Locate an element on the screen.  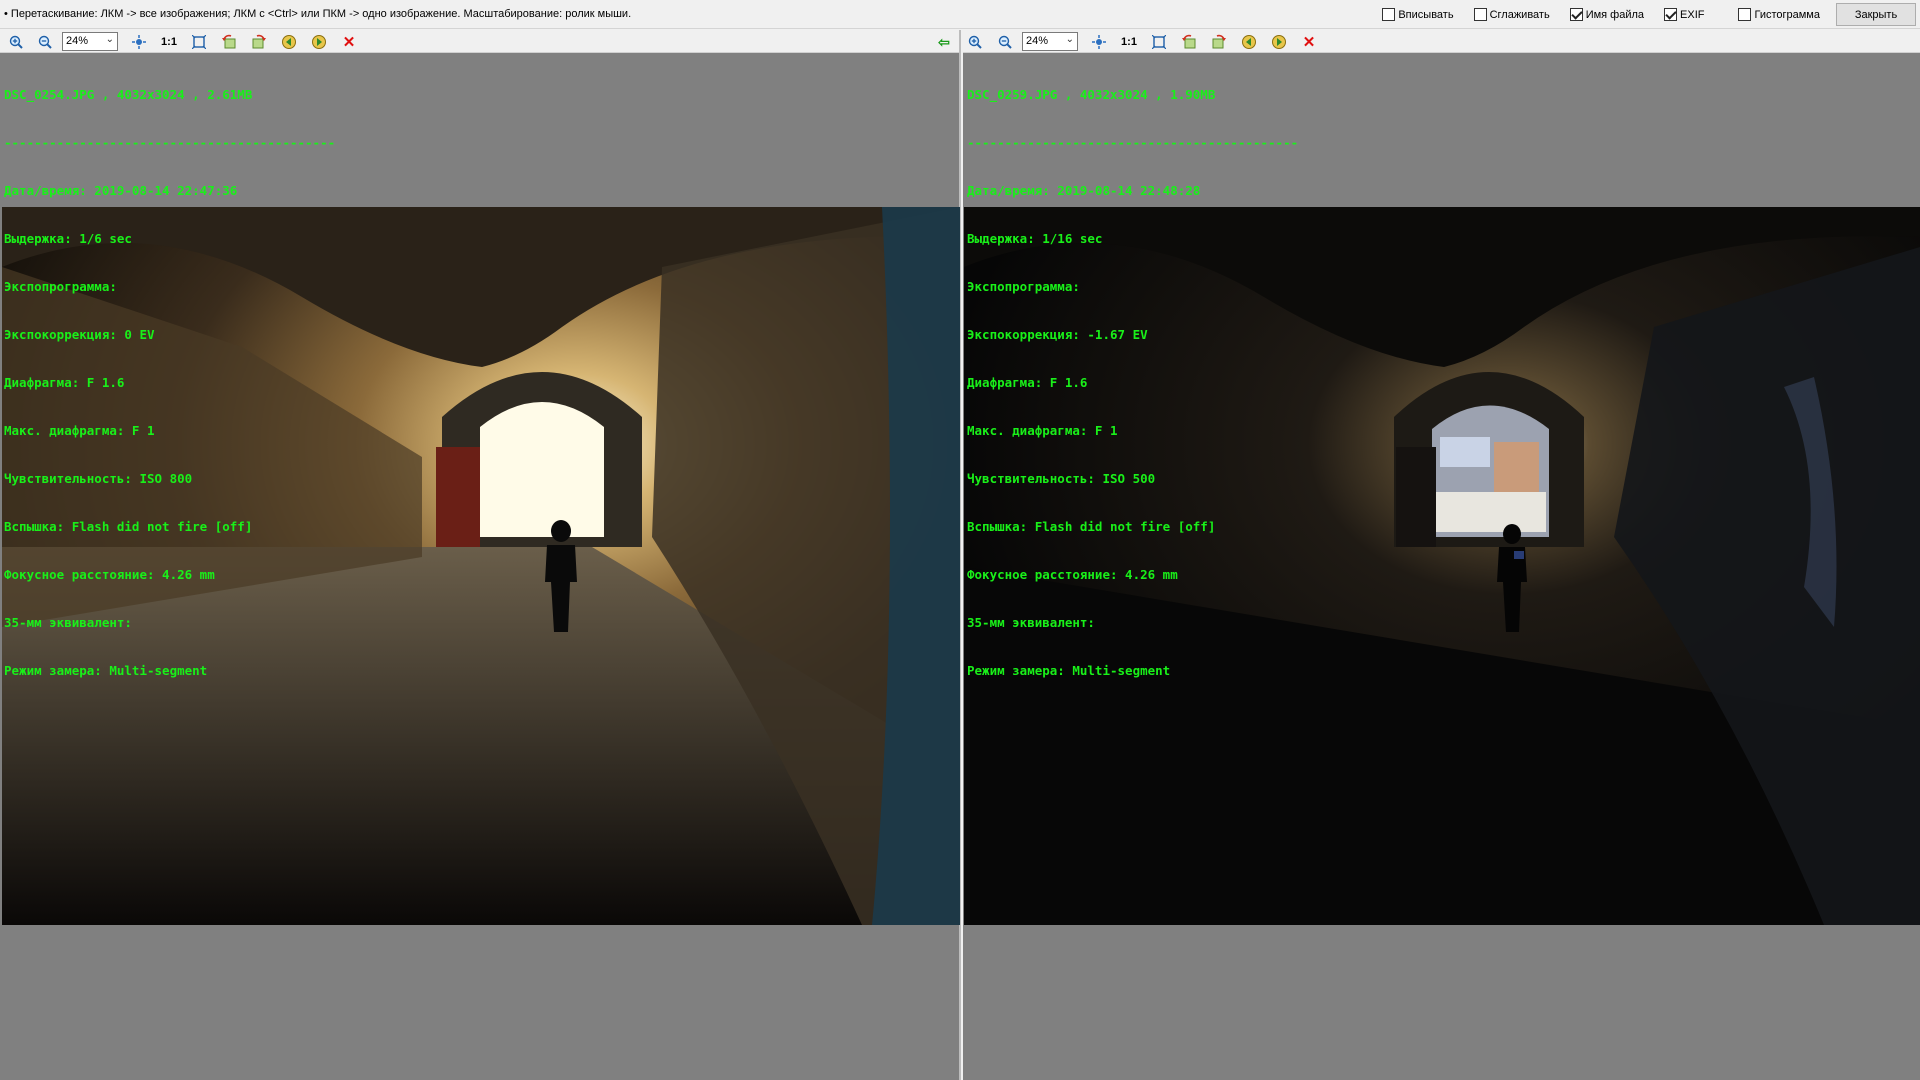
right-toolbar: 24% ⌄ 1:1 ✕ is located at coordinates (1441, 41).